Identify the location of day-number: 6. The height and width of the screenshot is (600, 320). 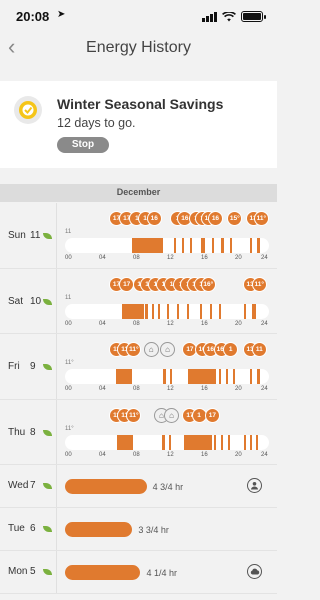
(33, 528).